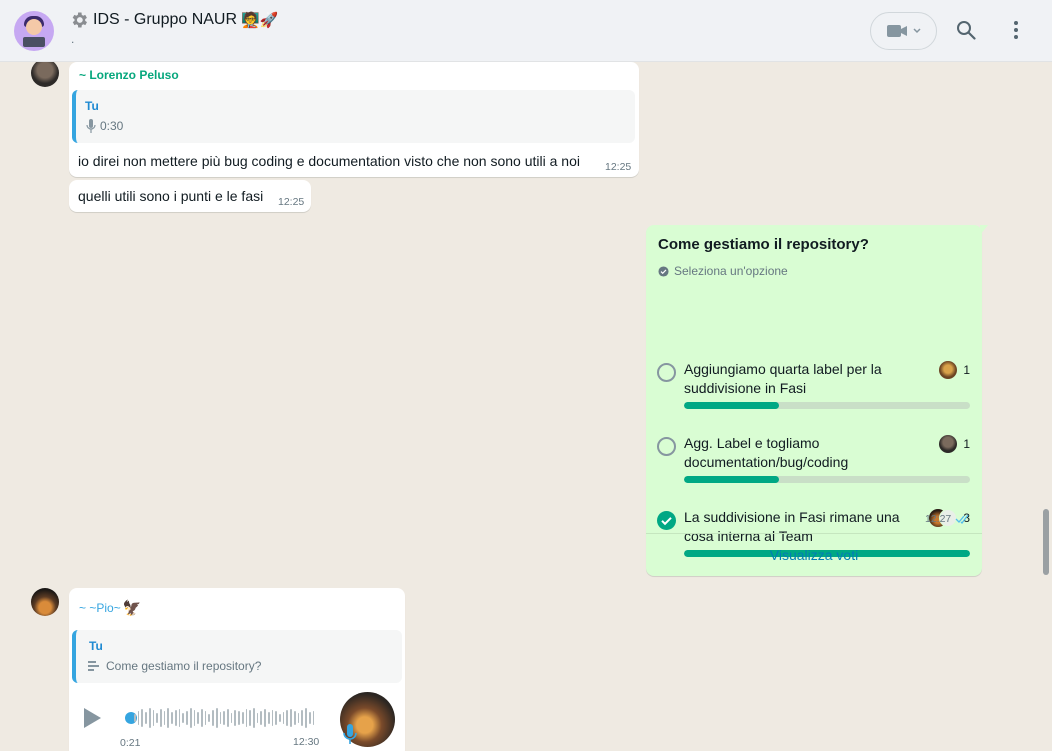 This screenshot has height=751, width=1052. Describe the element at coordinates (916, 31) in the screenshot. I see `chevron-down-icon` at that location.